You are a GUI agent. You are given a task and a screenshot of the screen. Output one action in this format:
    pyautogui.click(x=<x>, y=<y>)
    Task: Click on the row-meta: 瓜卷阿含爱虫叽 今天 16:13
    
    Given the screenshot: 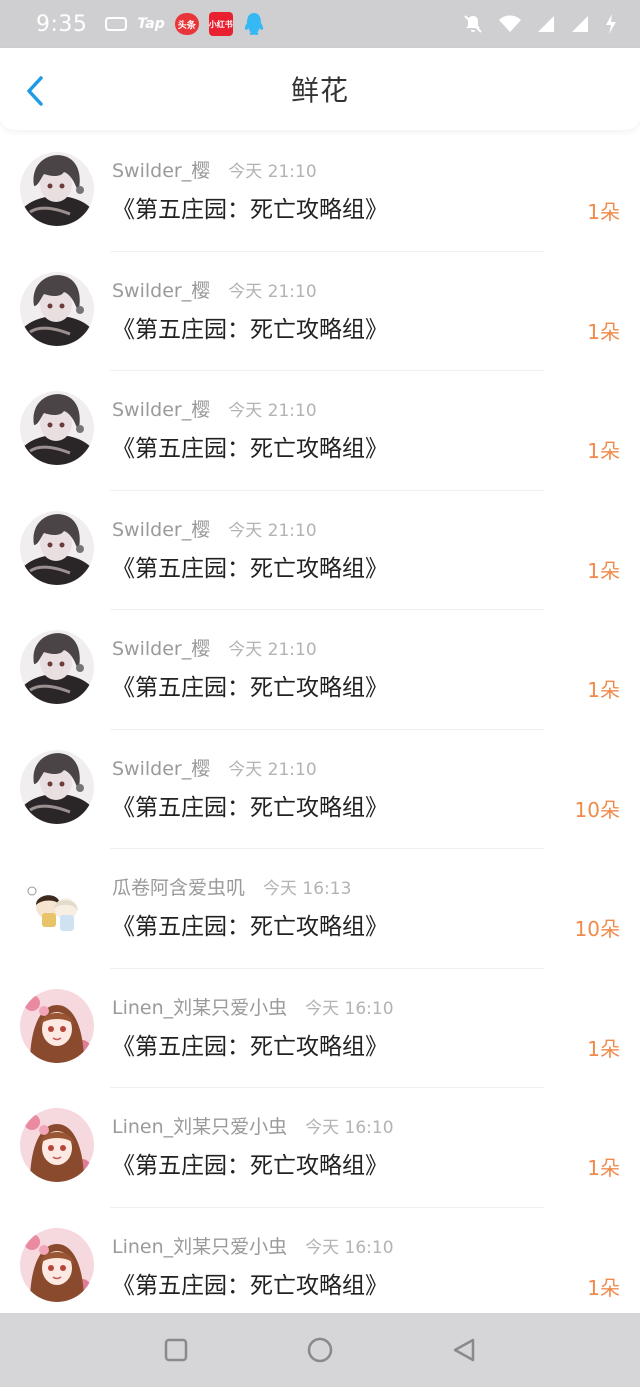 What is the action you would take?
    pyautogui.click(x=231, y=886)
    